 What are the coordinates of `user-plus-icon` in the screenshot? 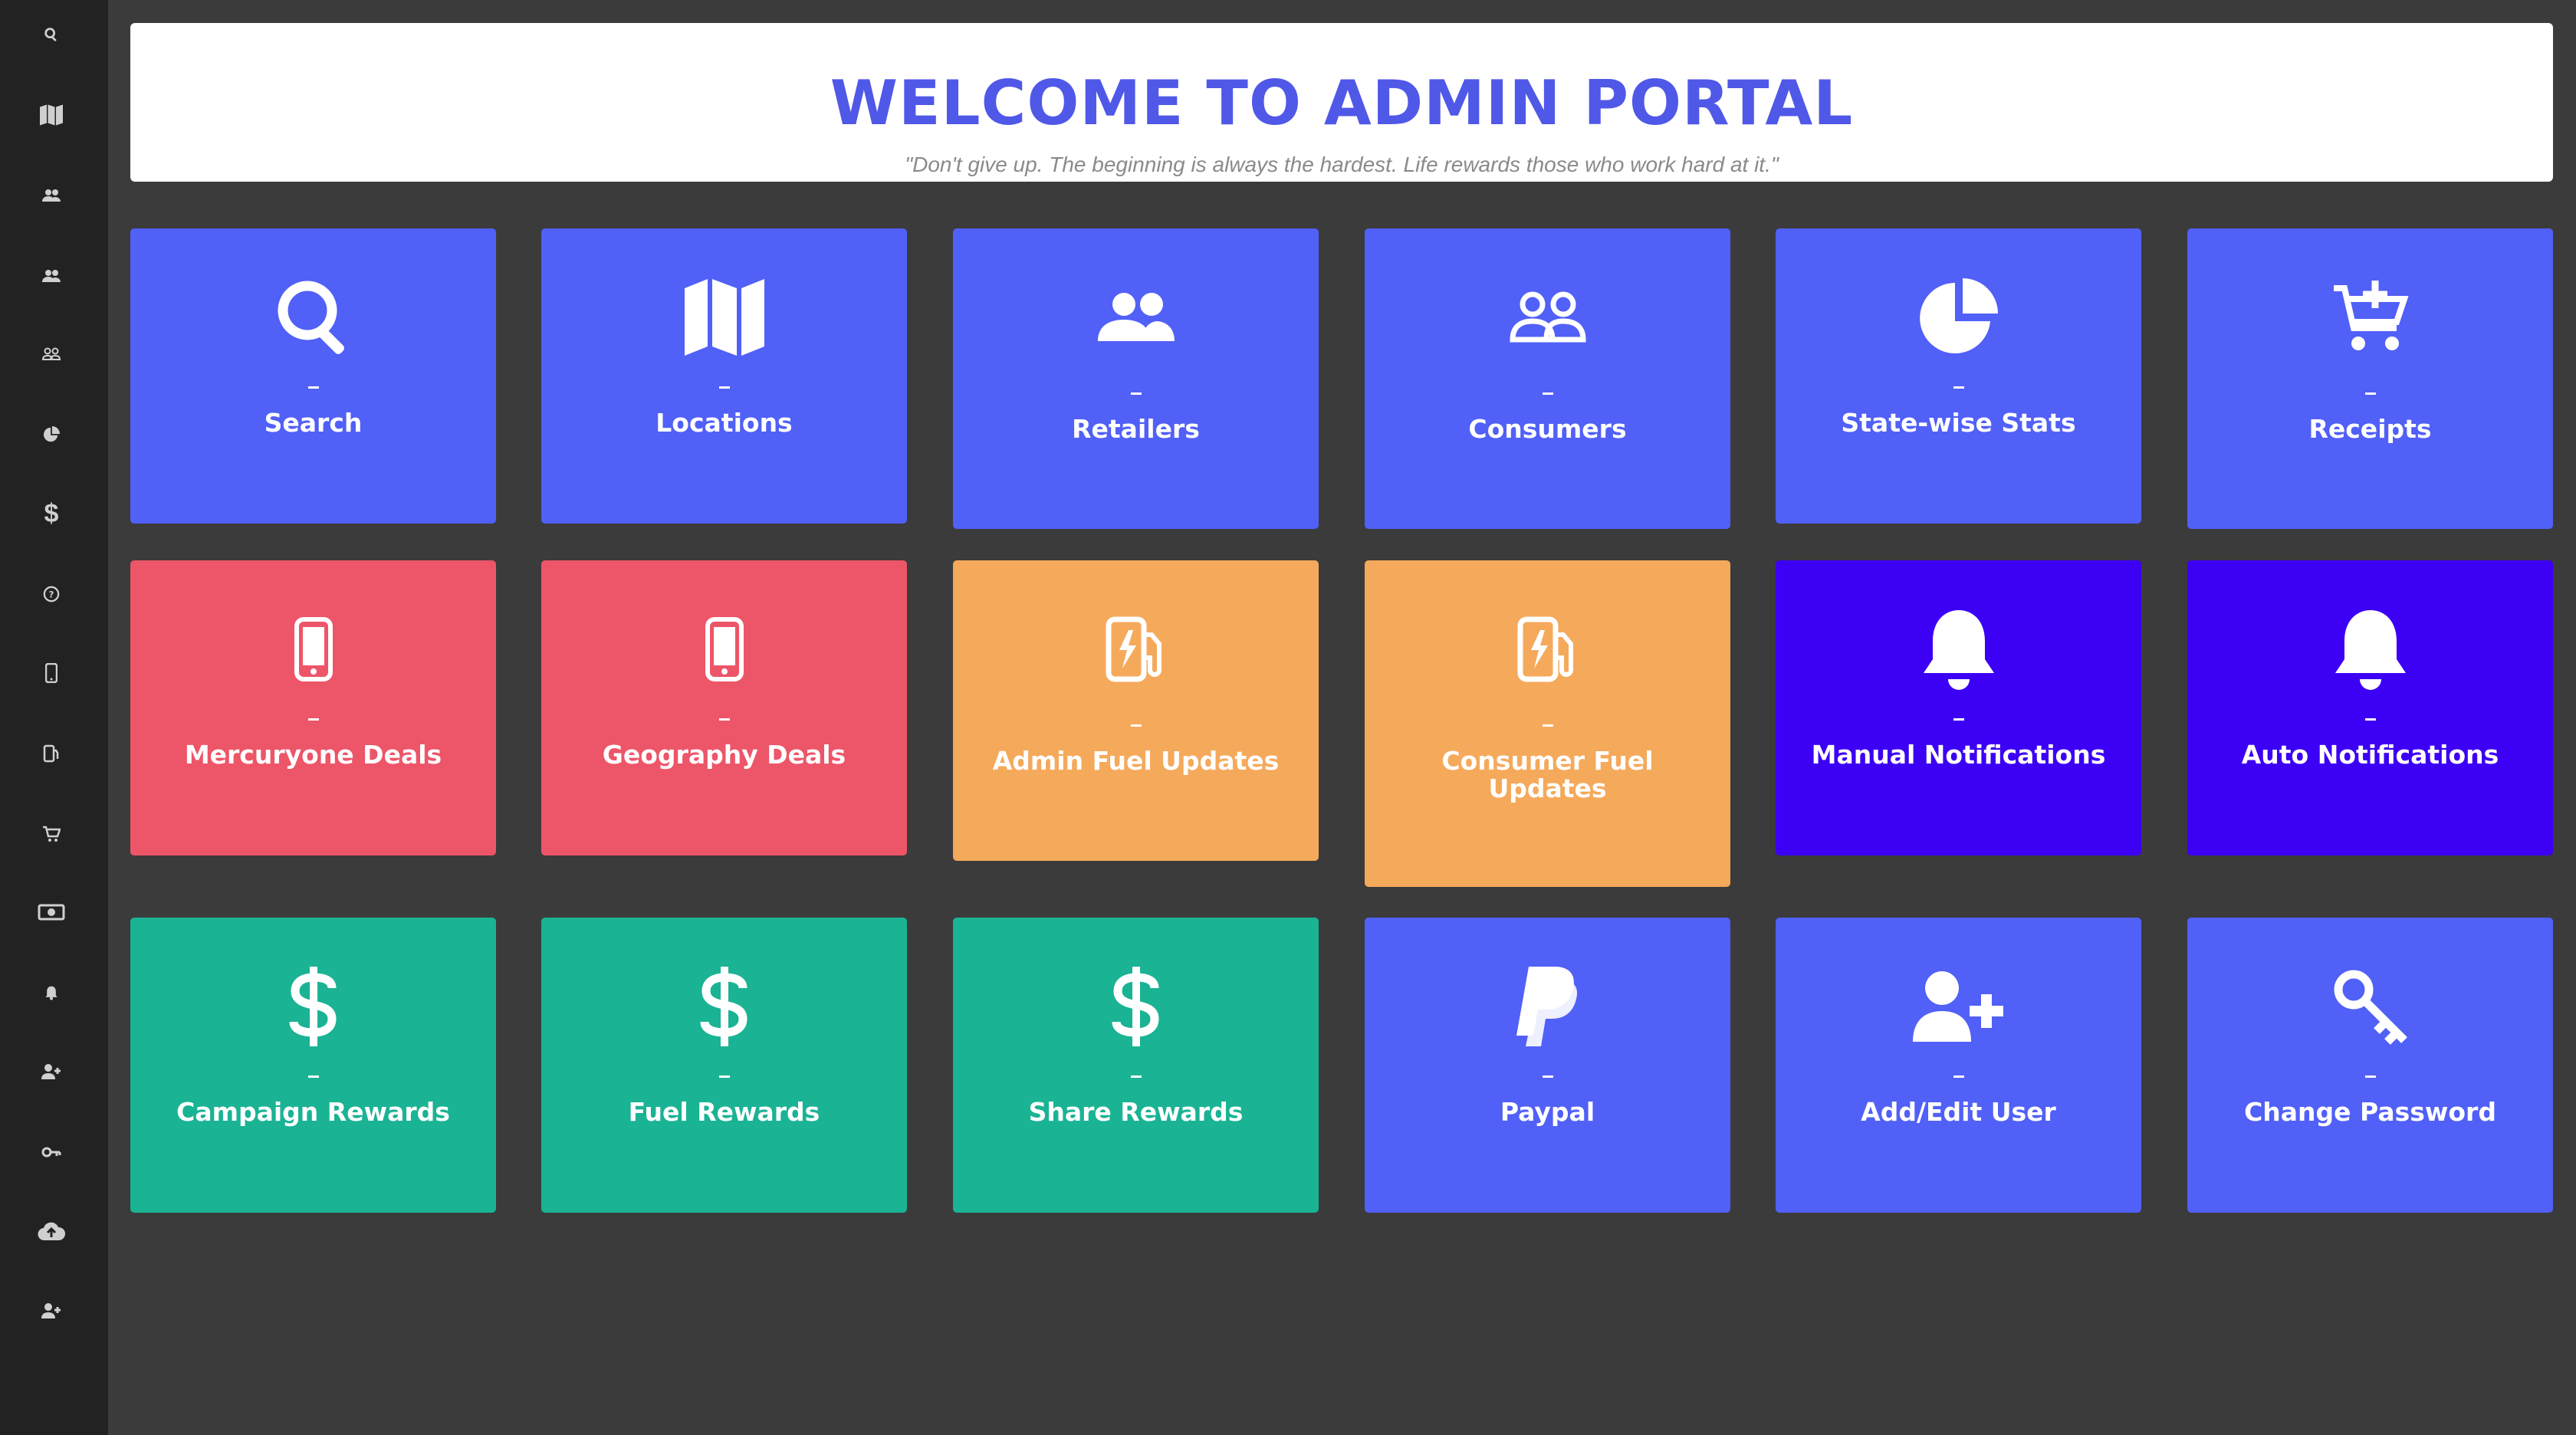 It's located at (1959, 1007).